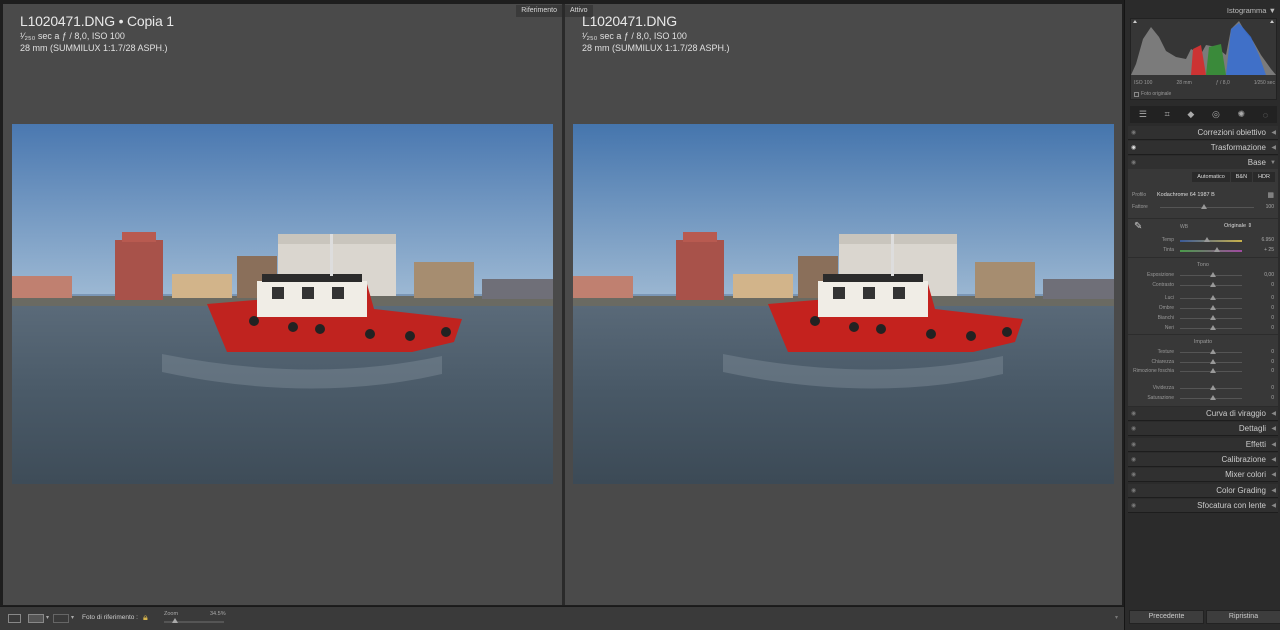 This screenshot has width=1280, height=630. What do you see at coordinates (36, 618) in the screenshot?
I see `compare-view-icon` at bounding box center [36, 618].